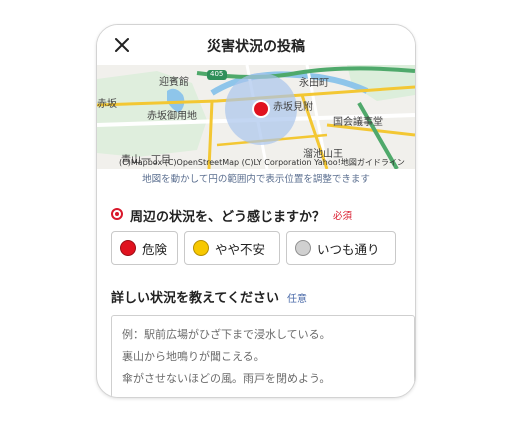 The width and height of the screenshot is (510, 422). I want to click on route-number: 405, so click(217, 74).